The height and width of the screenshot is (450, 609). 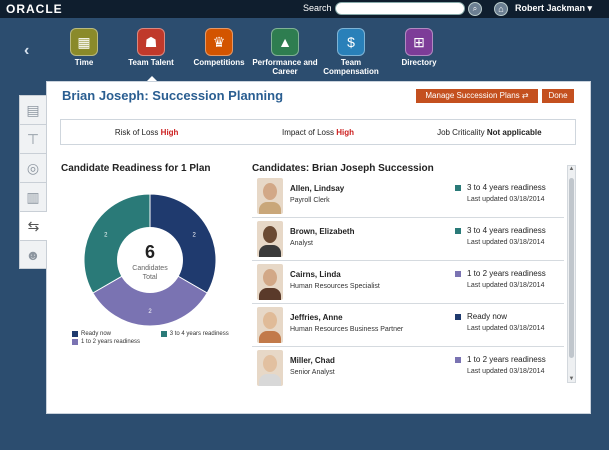 I want to click on risk-of-loss: Risk of Loss High, so click(x=146, y=132).